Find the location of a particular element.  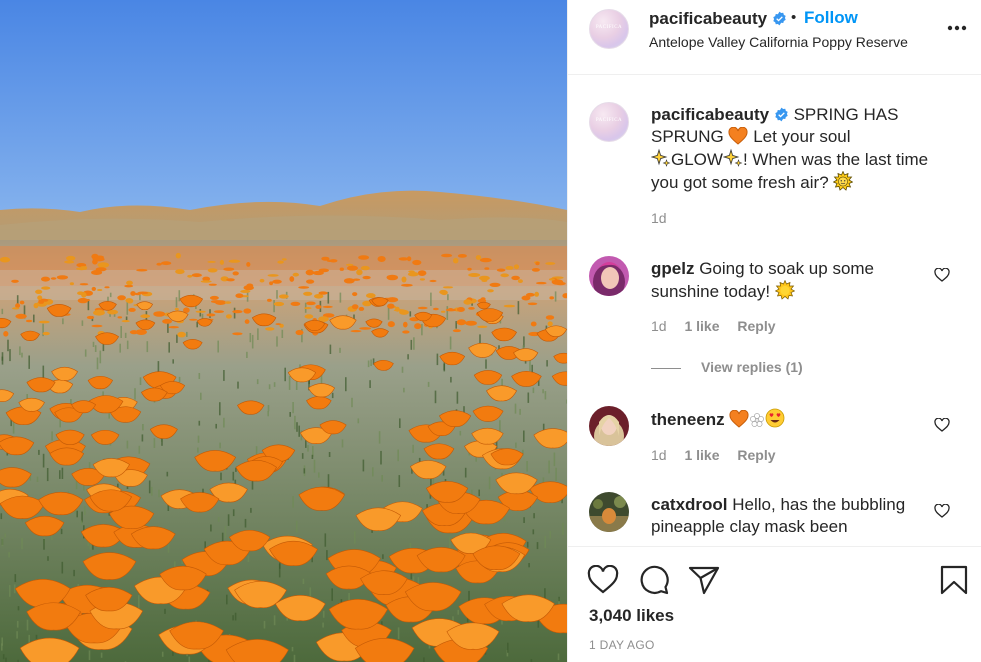

commenter-username: gpelz is located at coordinates (672, 268).